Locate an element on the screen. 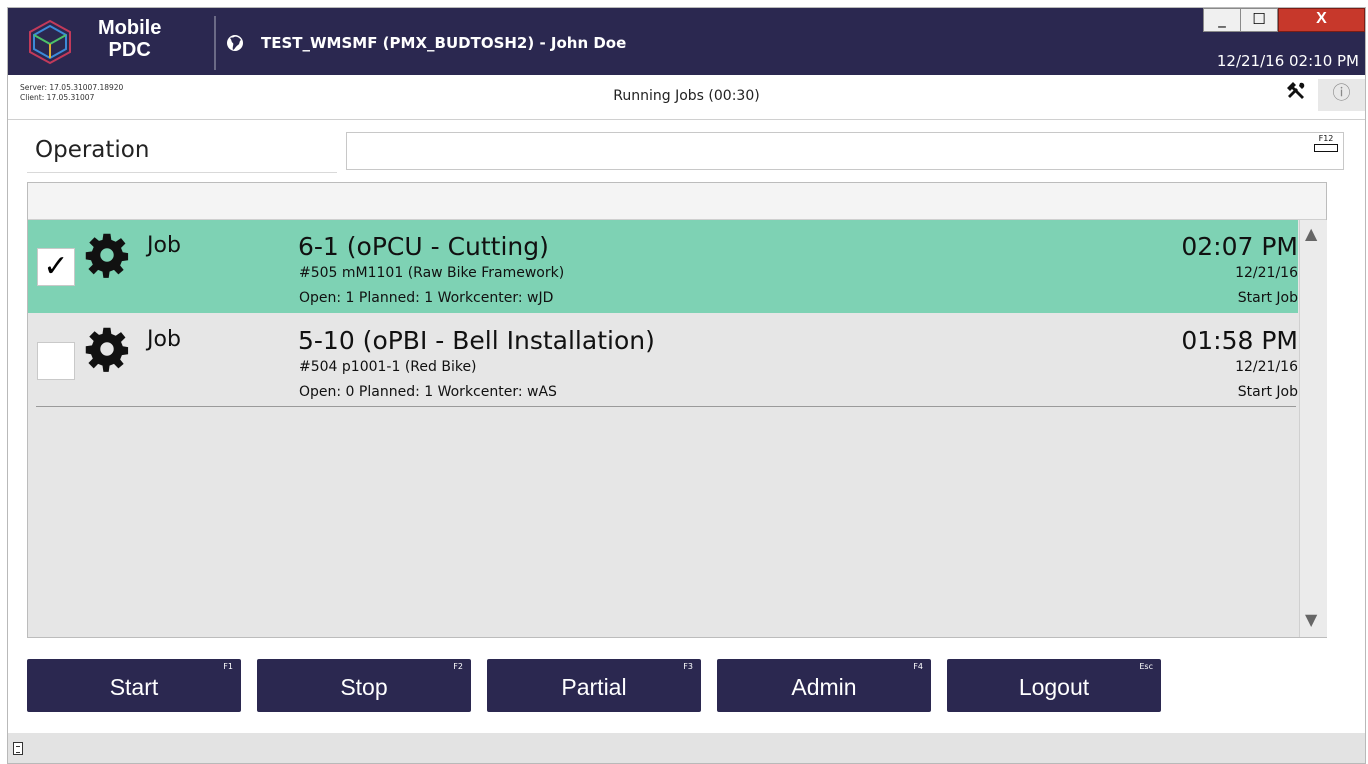 This screenshot has height=764, width=1368. info-icon: ⓘ is located at coordinates (1341, 93).